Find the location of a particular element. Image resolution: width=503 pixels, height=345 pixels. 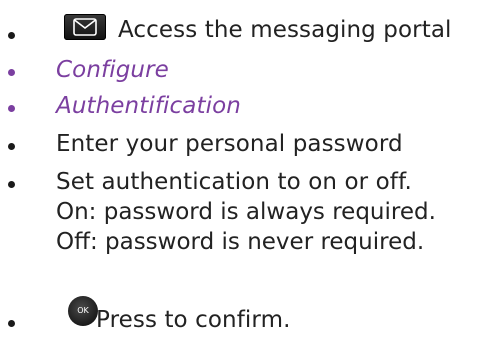

list-item-enter-password: Enter your personal password is located at coordinates (251, 143).